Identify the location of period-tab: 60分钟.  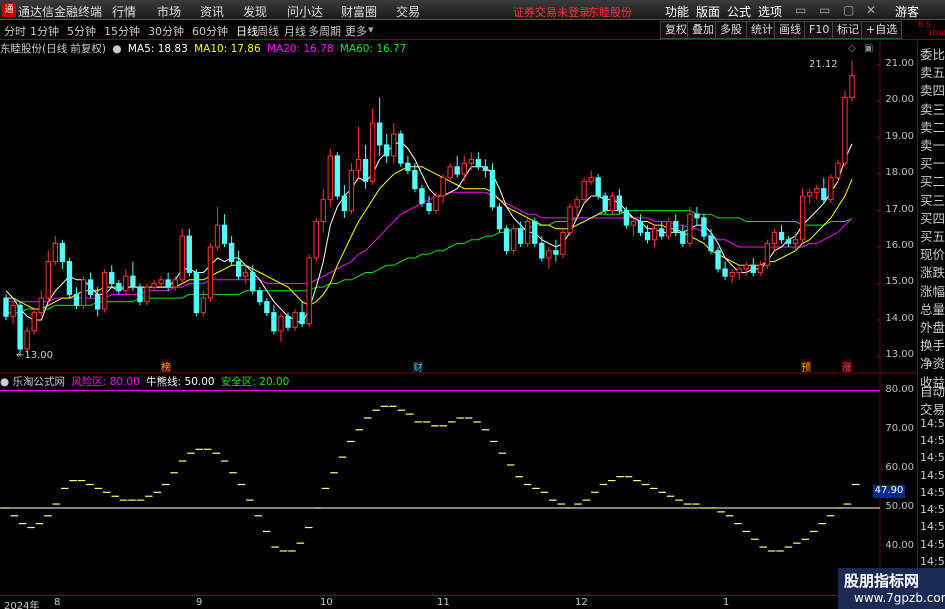
(210, 31).